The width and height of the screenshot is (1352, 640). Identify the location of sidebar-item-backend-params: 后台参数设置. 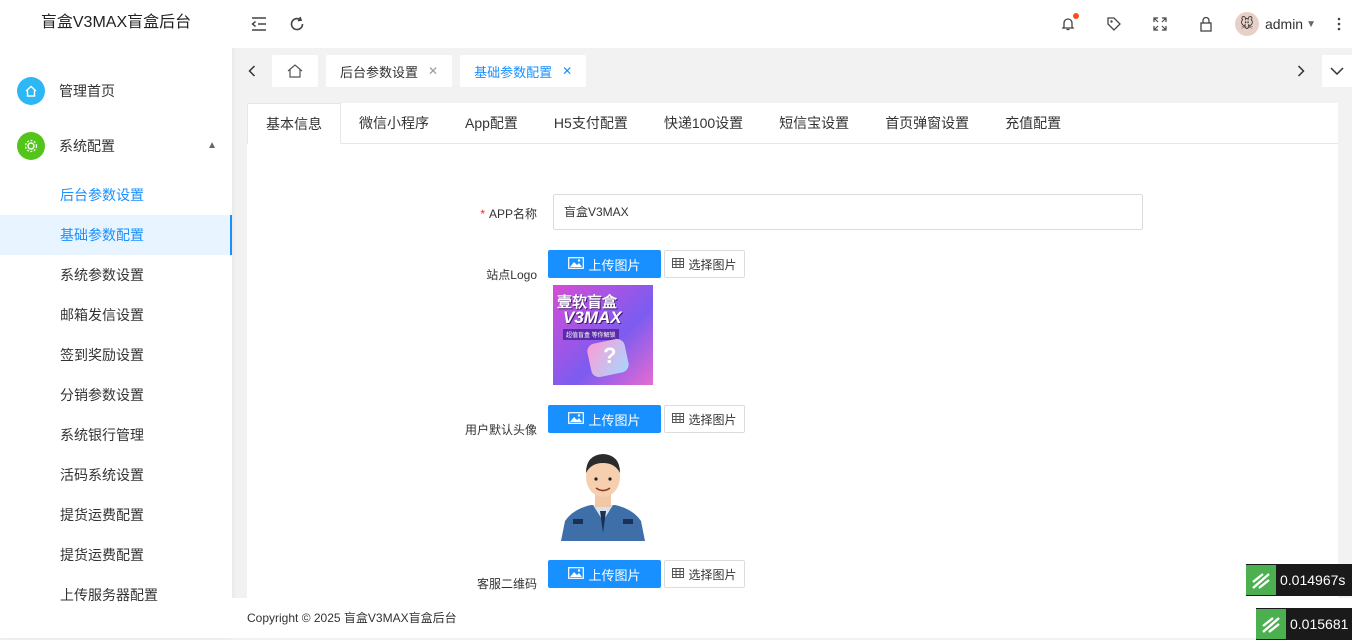
(116, 195).